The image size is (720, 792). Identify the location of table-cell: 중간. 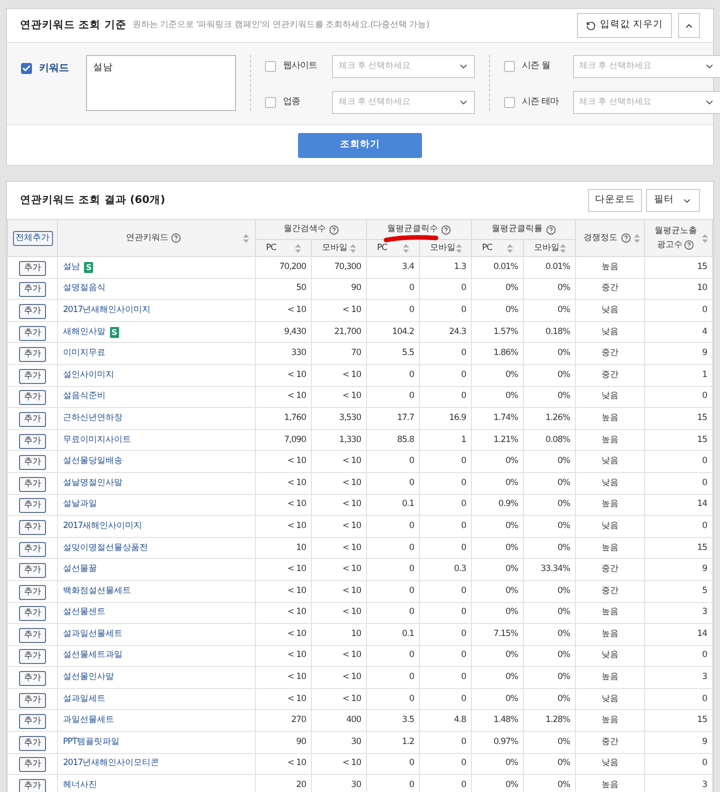
(610, 375).